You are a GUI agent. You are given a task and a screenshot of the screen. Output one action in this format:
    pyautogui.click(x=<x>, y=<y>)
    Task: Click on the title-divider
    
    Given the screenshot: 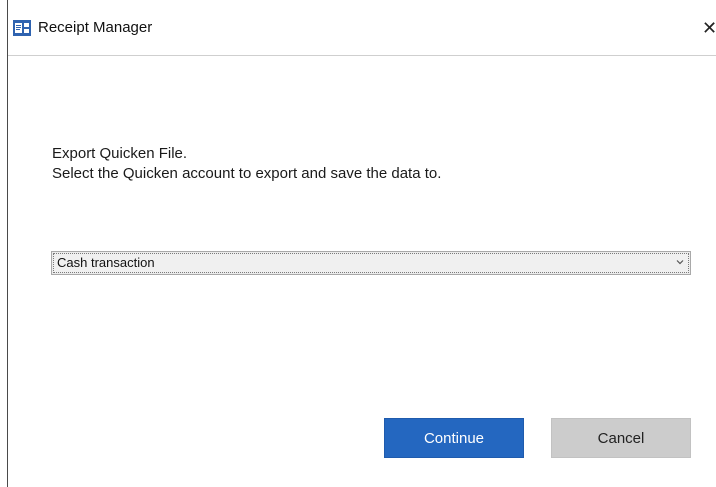 What is the action you would take?
    pyautogui.click(x=362, y=55)
    